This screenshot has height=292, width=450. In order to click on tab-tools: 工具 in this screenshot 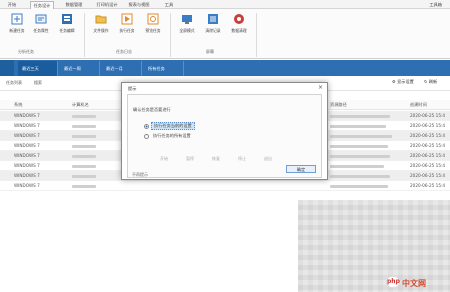, I will do `click(169, 5)`.